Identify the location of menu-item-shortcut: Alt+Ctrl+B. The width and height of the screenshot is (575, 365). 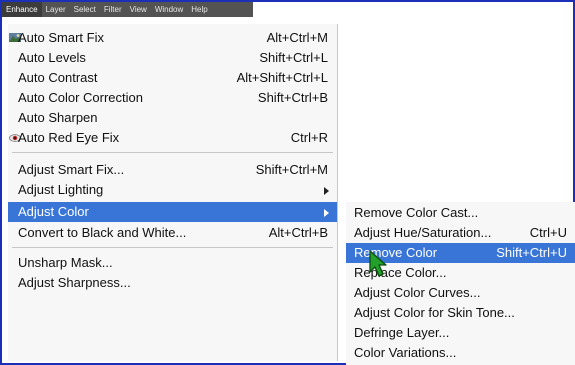
(298, 232).